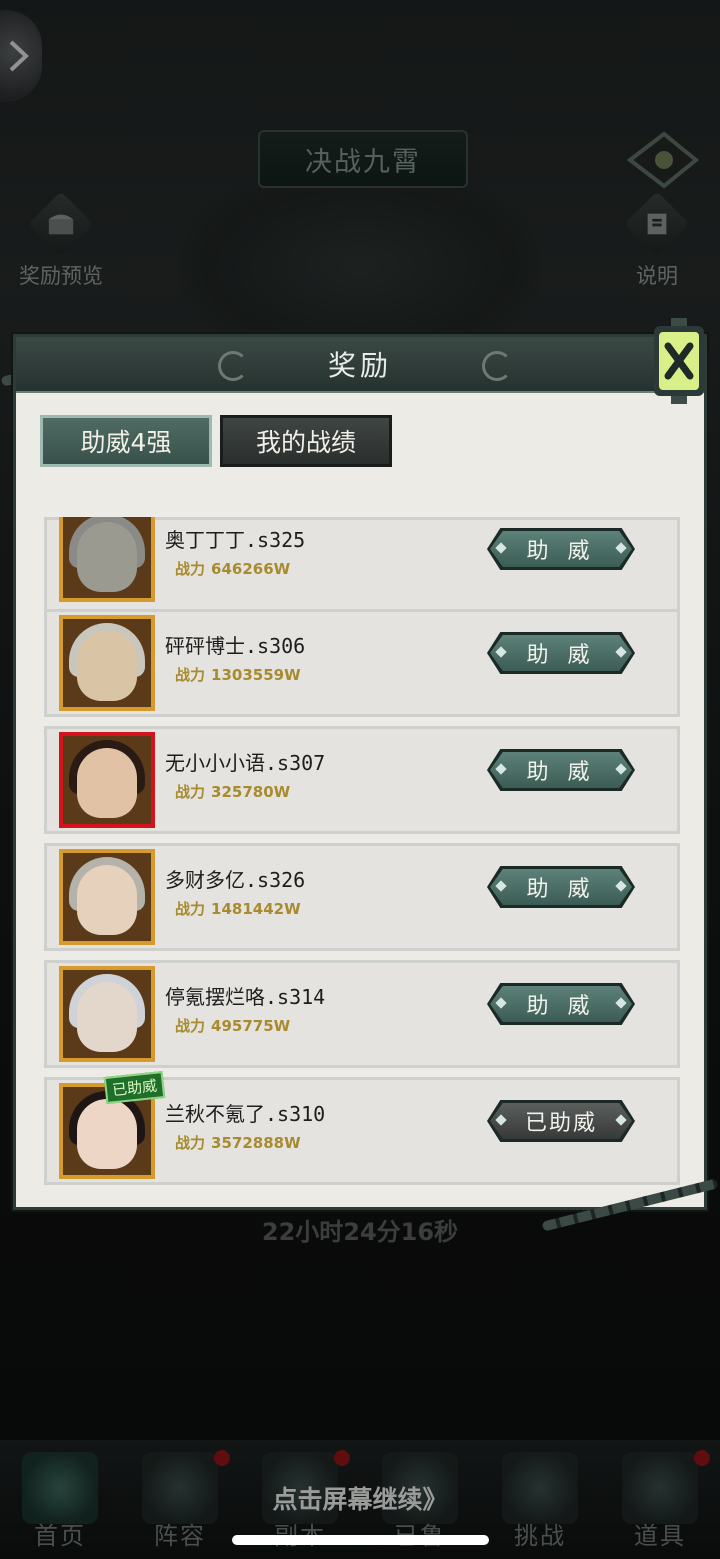 Image resolution: width=720 pixels, height=1559 pixels. I want to click on helped-badge: 已助威, so click(134, 1087).